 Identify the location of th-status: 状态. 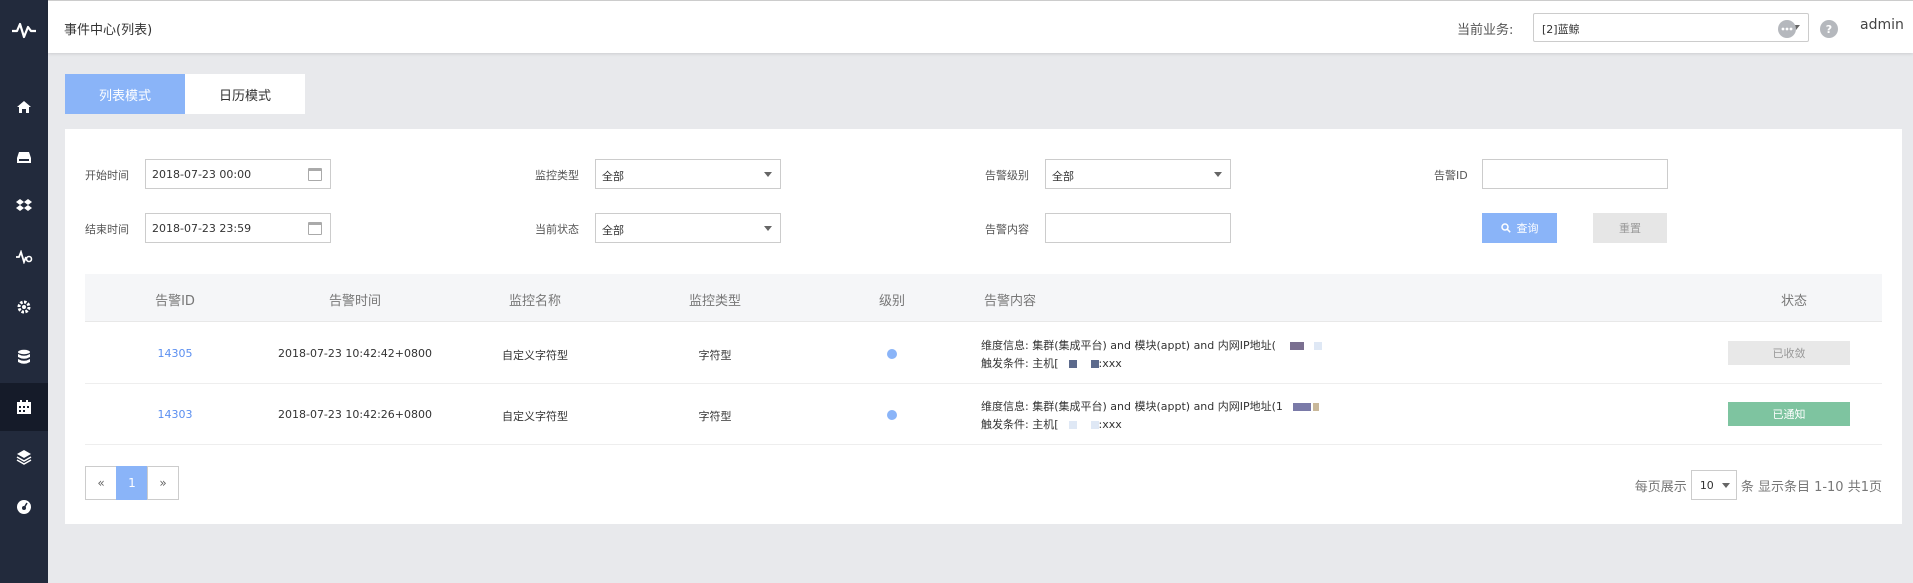
(1794, 299).